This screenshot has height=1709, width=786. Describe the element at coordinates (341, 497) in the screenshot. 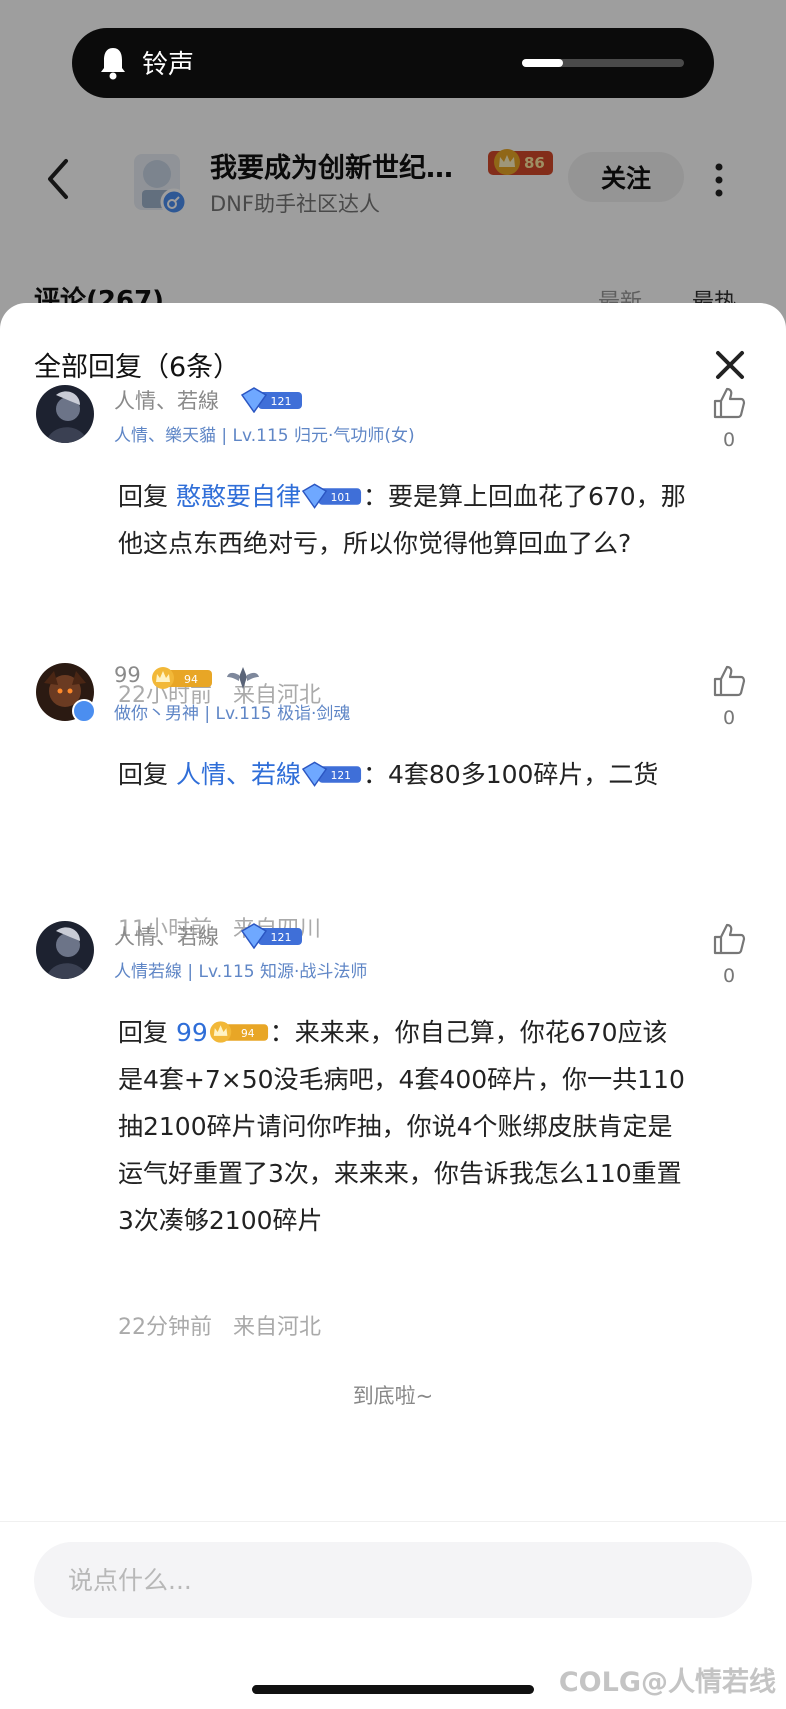

I see `badge-level-text: 101` at that location.